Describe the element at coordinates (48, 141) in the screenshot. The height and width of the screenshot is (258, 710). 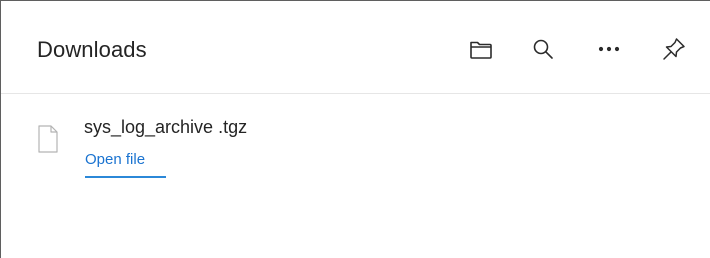
I see `document-icon` at that location.